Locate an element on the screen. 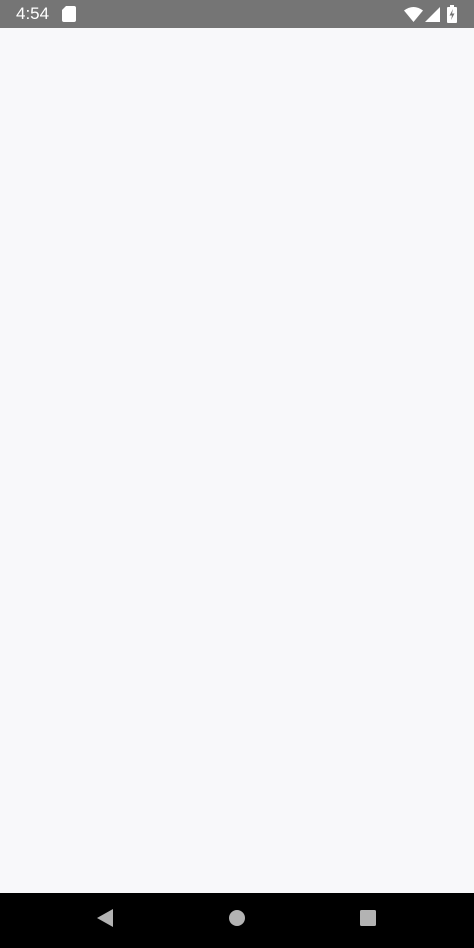 The width and height of the screenshot is (474, 948). sd-card-icon is located at coordinates (69, 14).